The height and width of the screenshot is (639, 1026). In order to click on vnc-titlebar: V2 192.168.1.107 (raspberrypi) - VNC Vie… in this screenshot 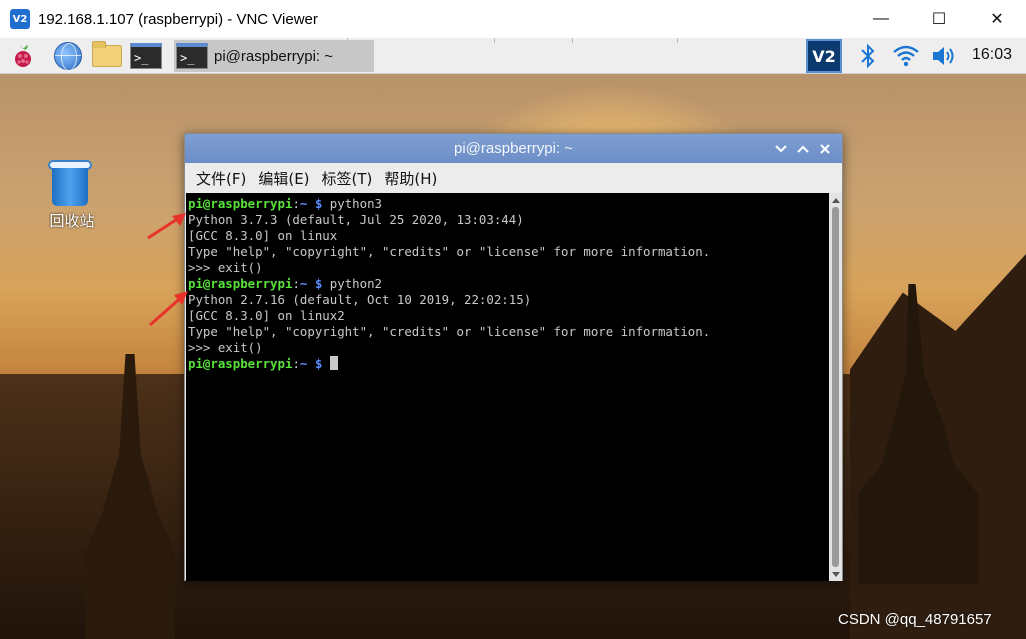, I will do `click(513, 19)`.